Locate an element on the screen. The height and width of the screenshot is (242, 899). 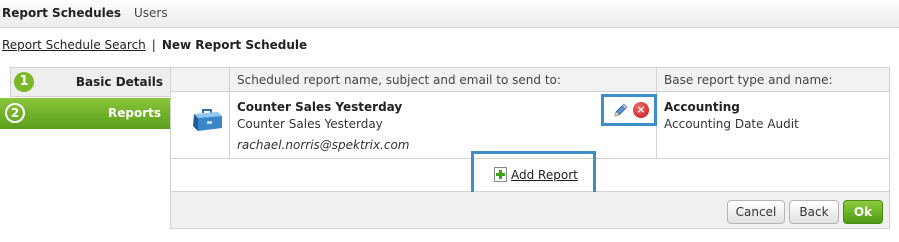
report-name: Counter Sales Yesterday is located at coordinates (320, 107).